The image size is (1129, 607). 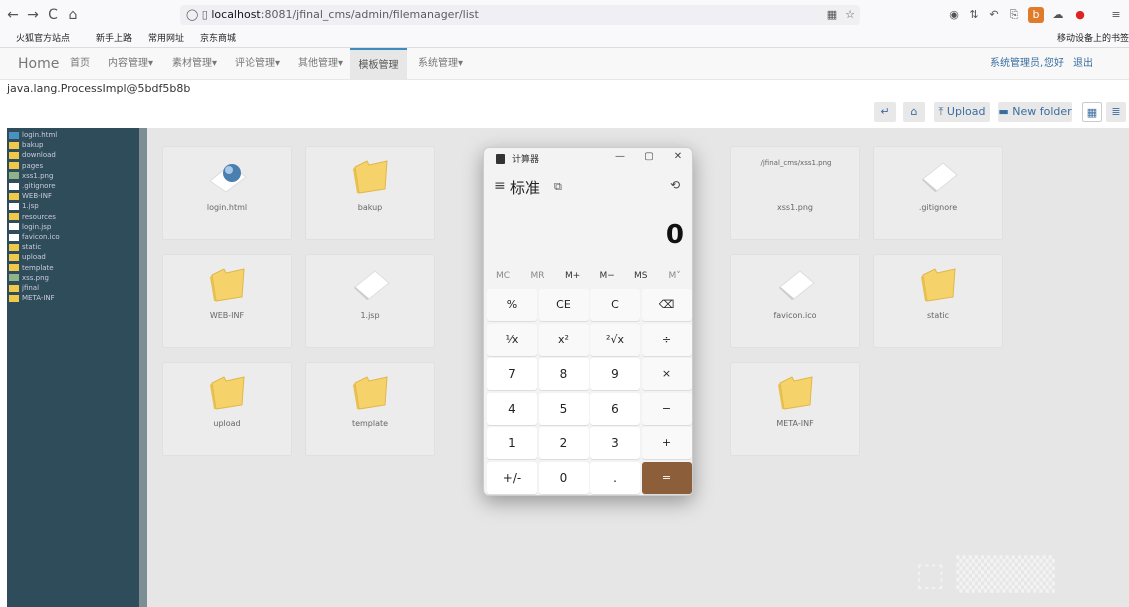 What do you see at coordinates (954, 15) in the screenshot?
I see `account-icon: ◉` at bounding box center [954, 15].